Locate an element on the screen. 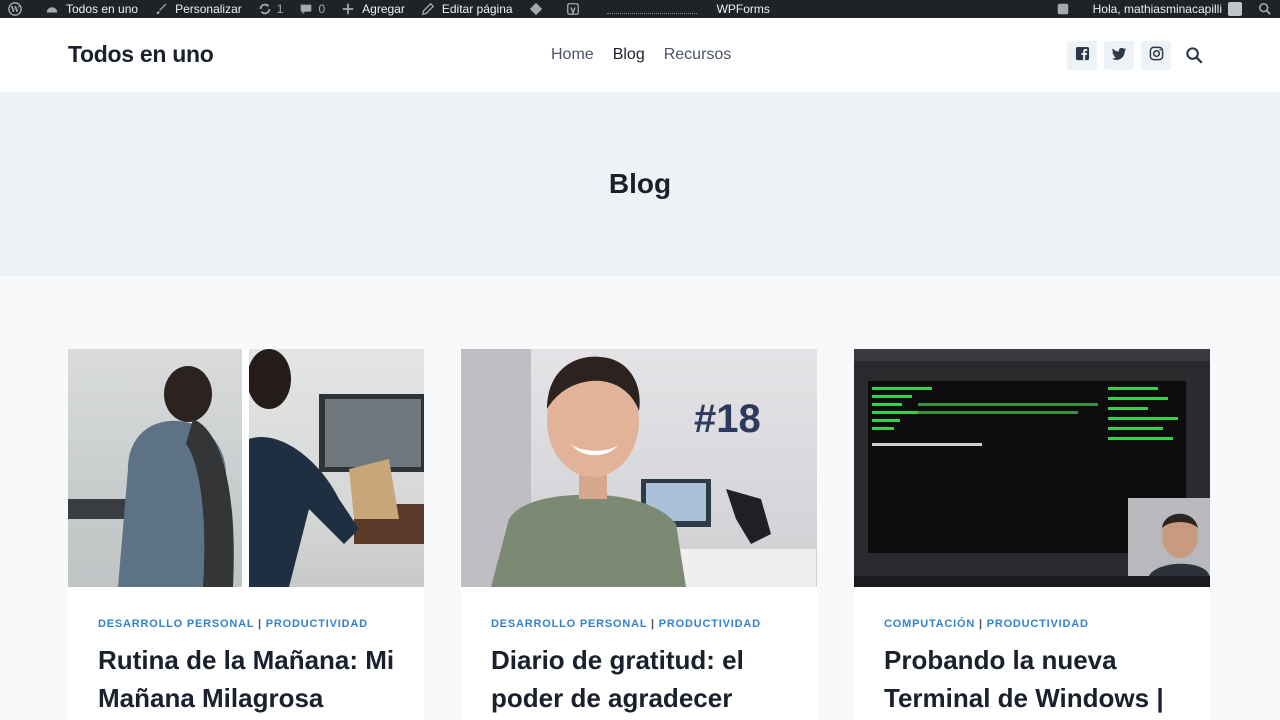  twitter-button is located at coordinates (1119, 55).